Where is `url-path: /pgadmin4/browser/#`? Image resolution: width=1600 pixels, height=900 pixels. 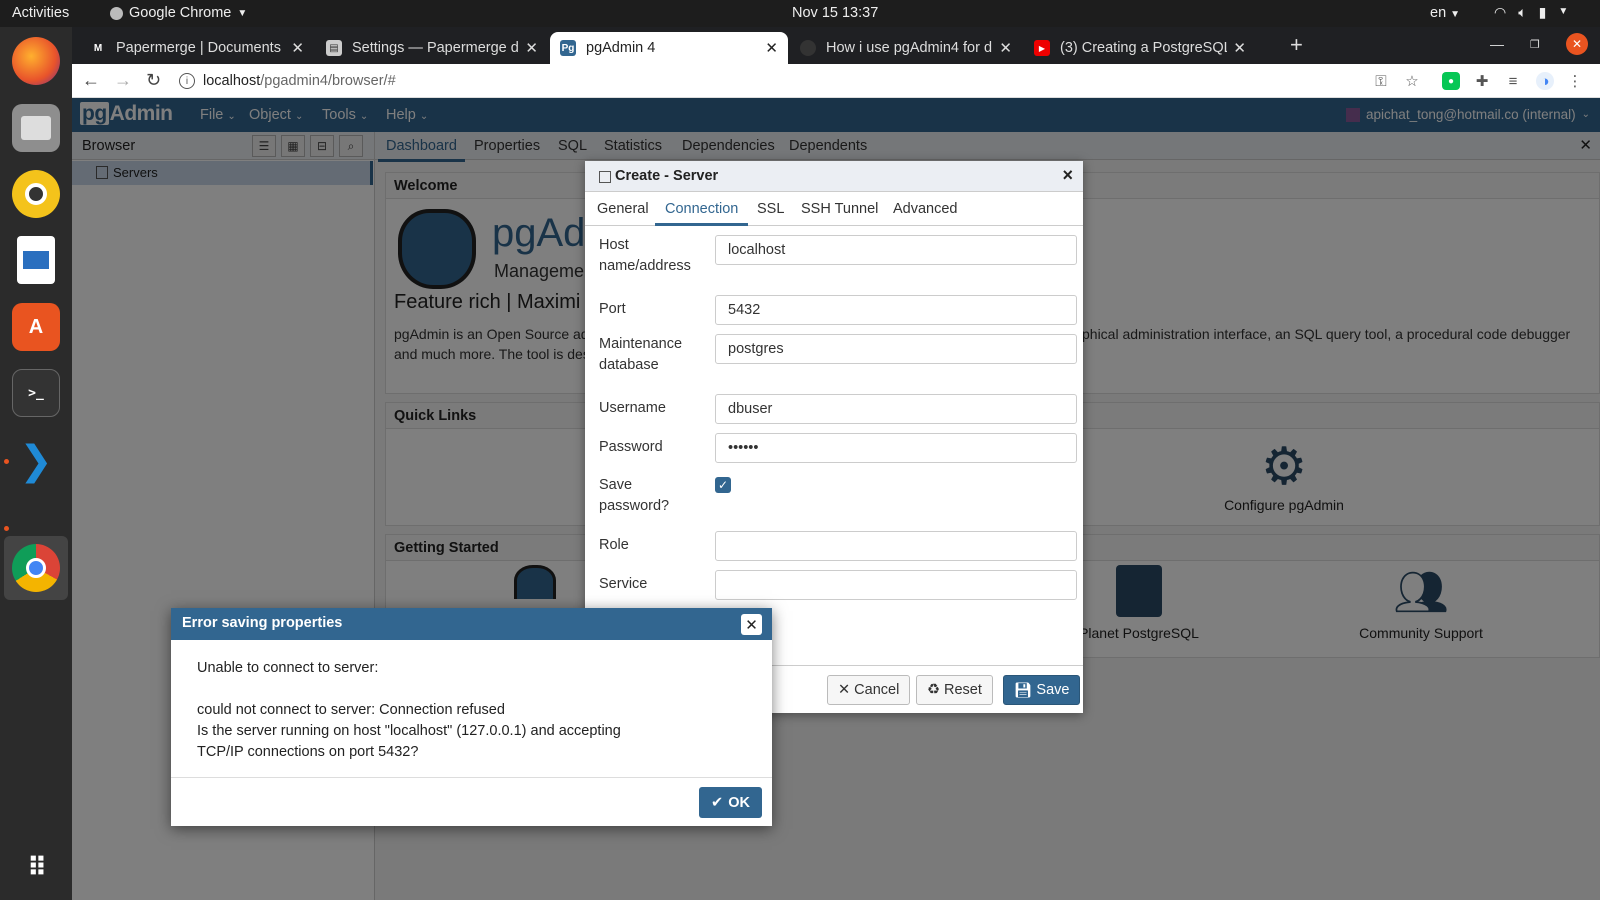
url-path: /pgadmin4/browser/# is located at coordinates (328, 81).